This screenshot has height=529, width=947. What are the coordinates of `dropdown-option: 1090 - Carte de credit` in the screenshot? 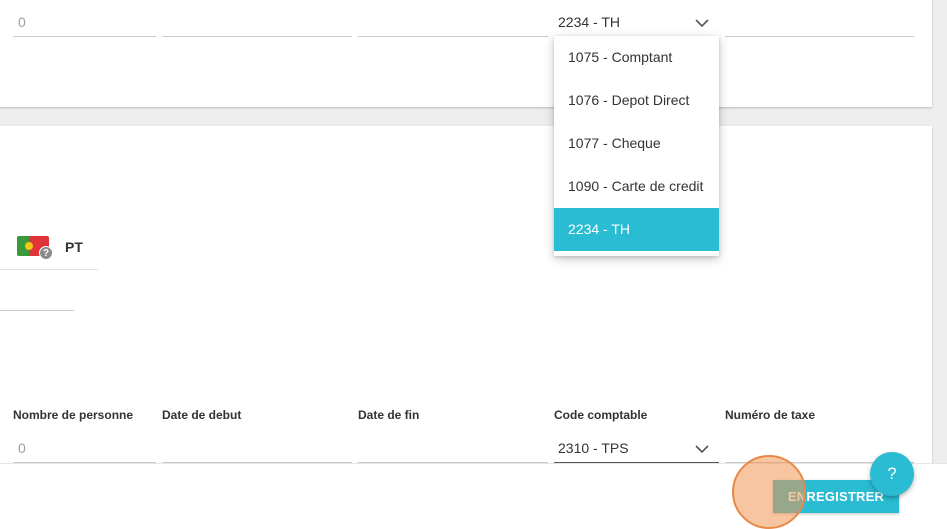 It's located at (636, 186).